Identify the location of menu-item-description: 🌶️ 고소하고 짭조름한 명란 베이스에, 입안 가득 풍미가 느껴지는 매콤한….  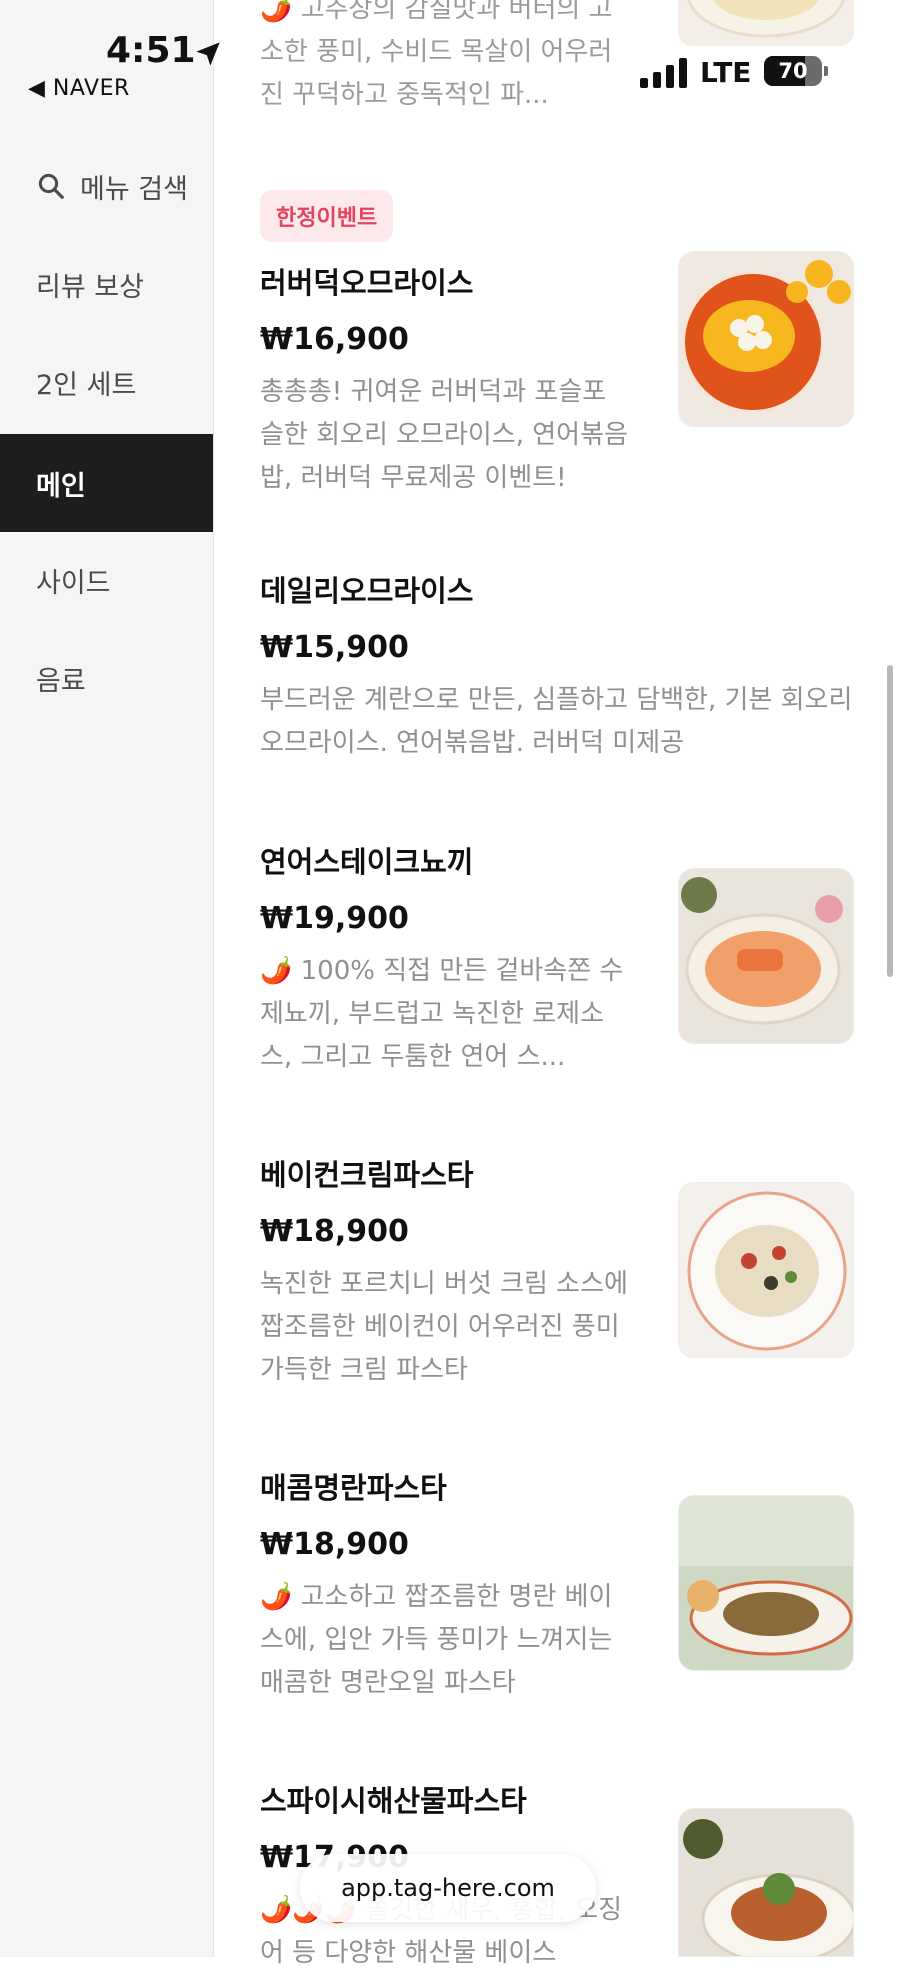
(436, 1640).